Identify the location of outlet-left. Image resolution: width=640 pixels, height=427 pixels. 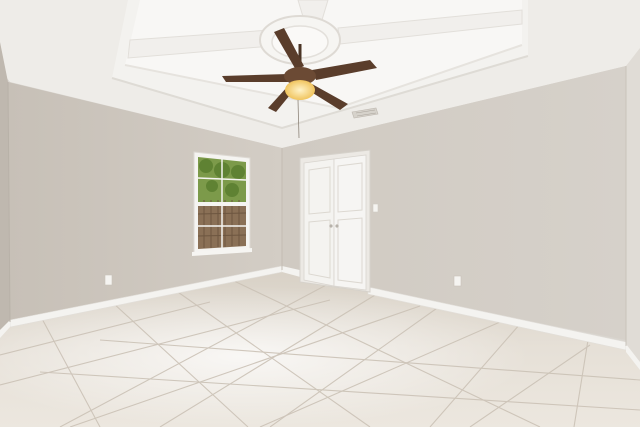
(108, 280).